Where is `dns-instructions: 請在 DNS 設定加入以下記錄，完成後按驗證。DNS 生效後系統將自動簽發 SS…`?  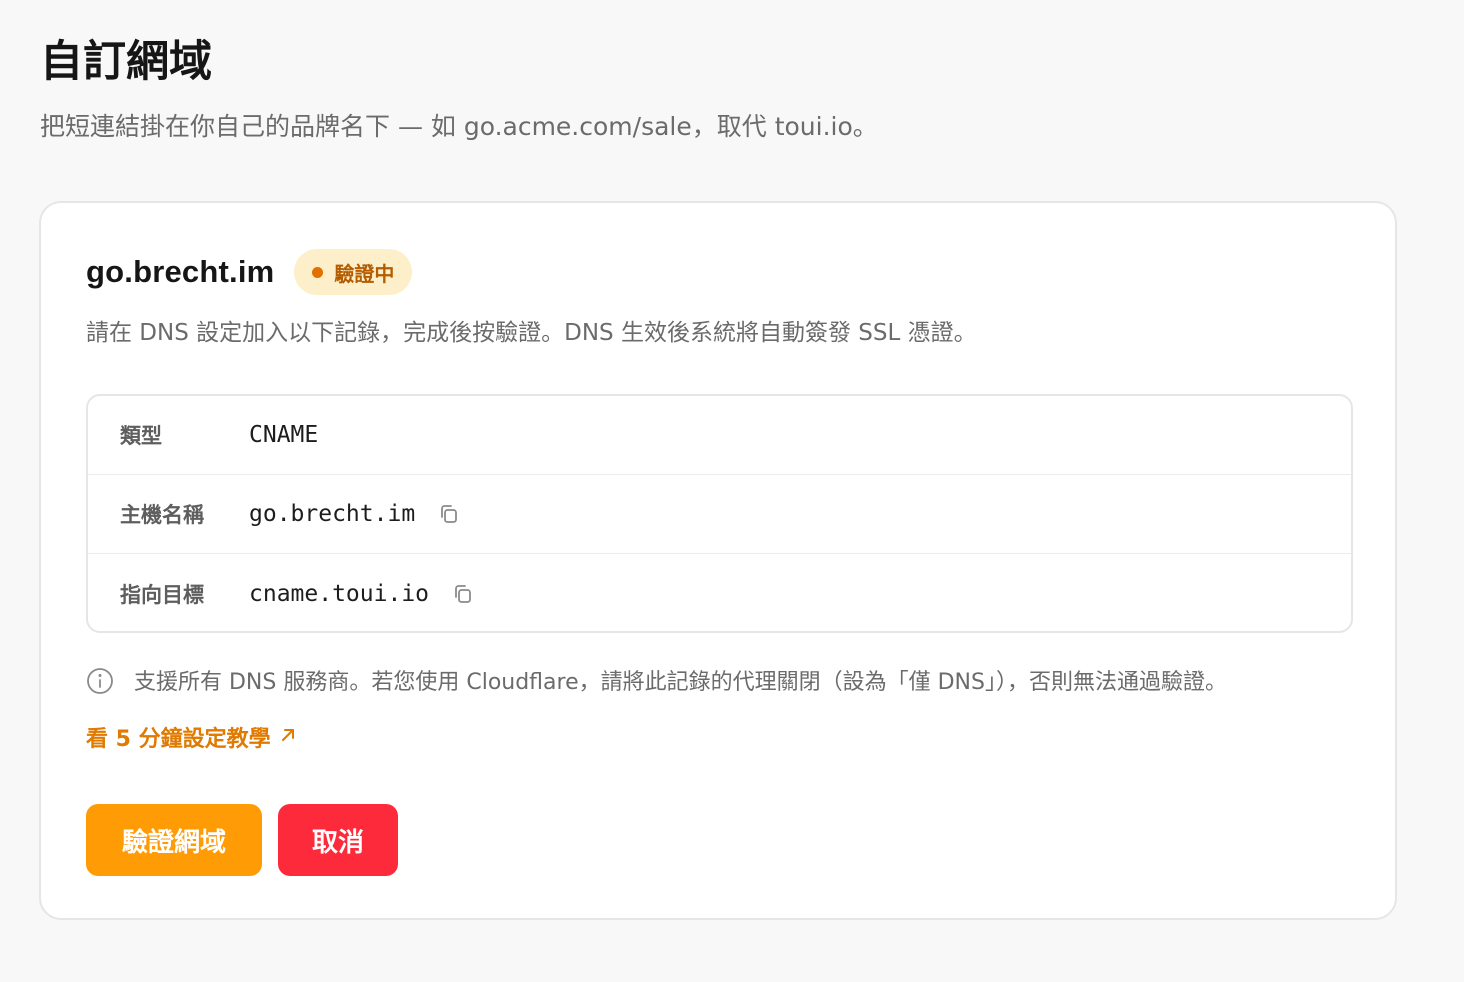
dns-instructions: 請在 DNS 設定加入以下記錄，完成後按驗證。DNS 生效後系統將自動簽發 SS… is located at coordinates (531, 333).